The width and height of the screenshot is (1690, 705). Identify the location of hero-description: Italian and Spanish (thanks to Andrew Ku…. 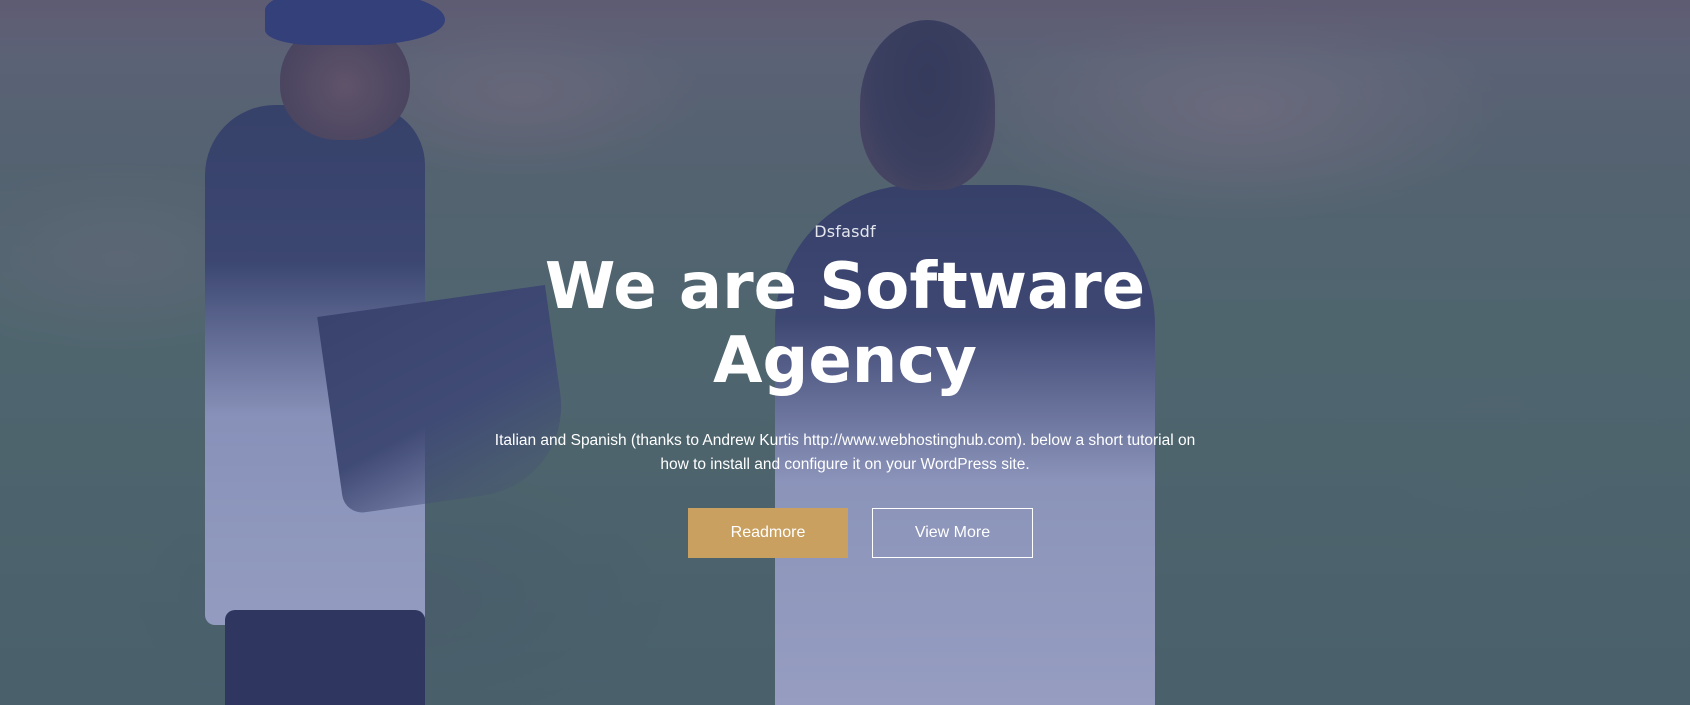
(845, 452).